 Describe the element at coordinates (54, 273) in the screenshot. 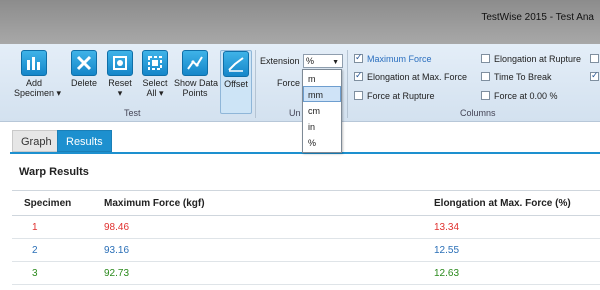

I see `table-cell-specimen: 3` at that location.